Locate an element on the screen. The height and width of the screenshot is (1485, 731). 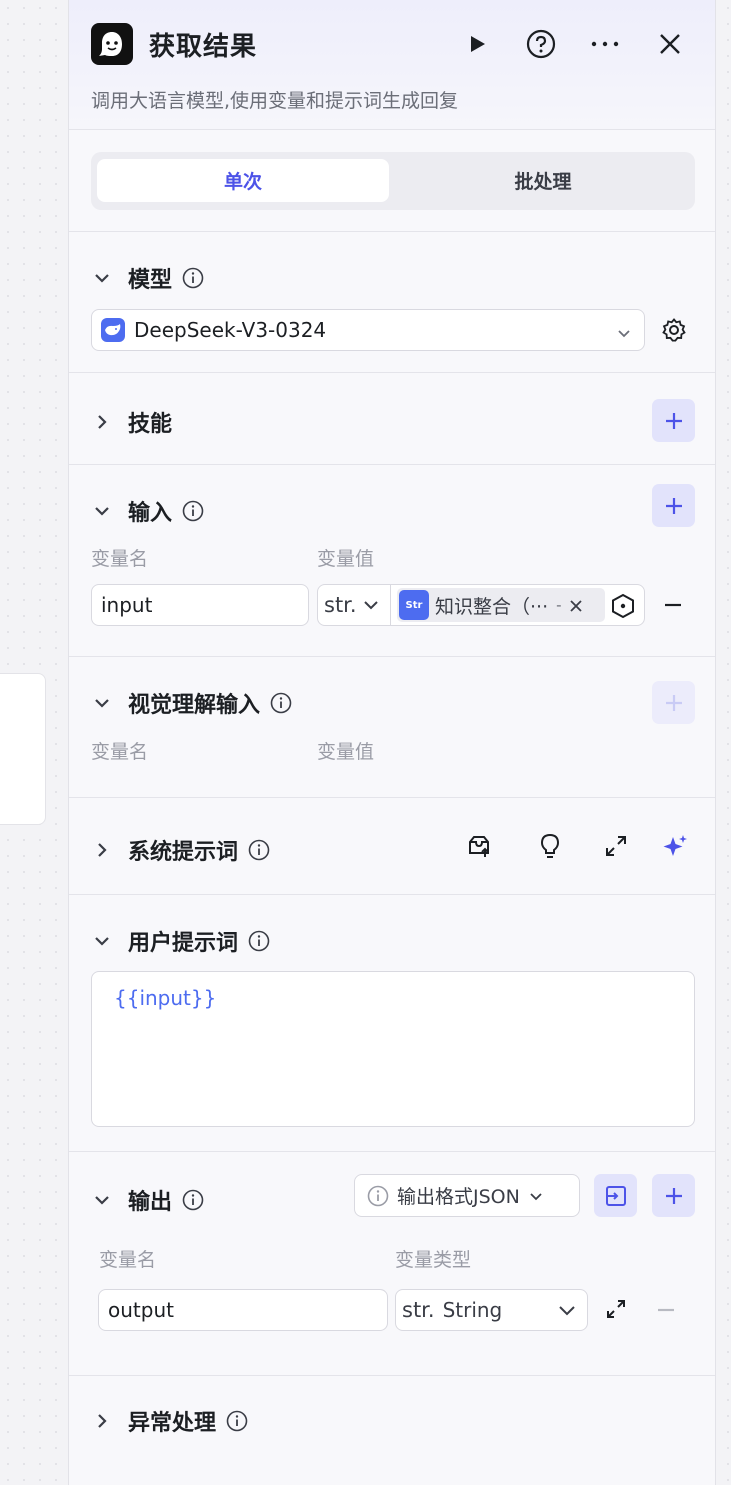
error-handling-title: 异常处理 is located at coordinates (172, 1423).